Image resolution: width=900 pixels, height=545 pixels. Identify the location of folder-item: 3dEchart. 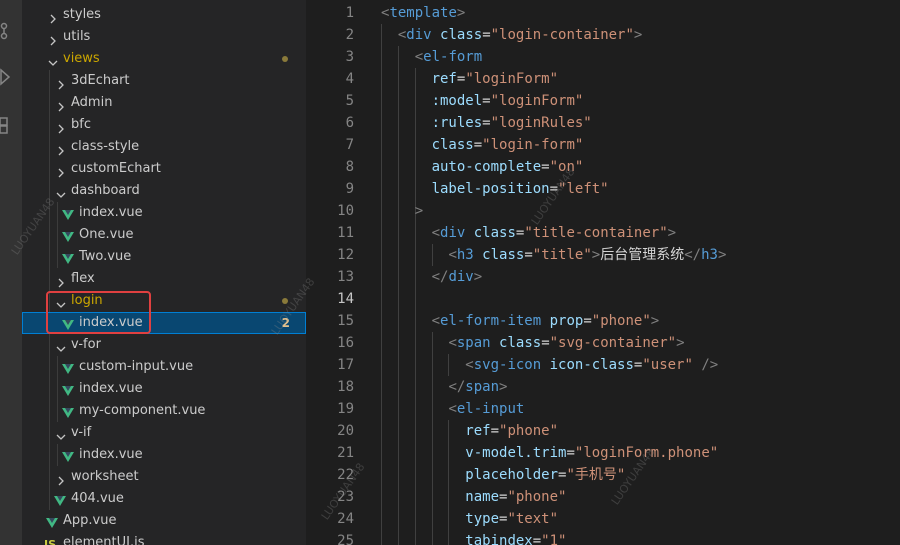
(164, 81).